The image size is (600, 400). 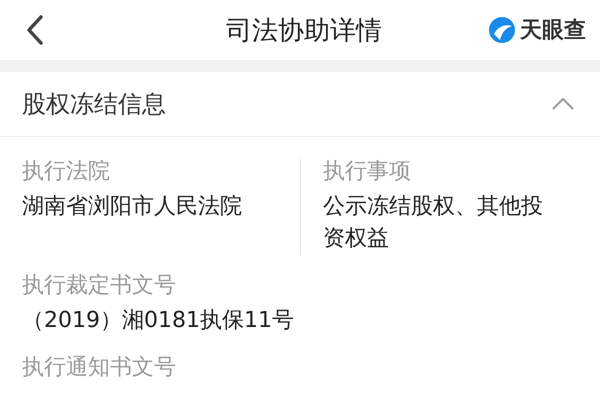 What do you see at coordinates (99, 286) in the screenshot?
I see `field-label: 执行裁定书文号` at bounding box center [99, 286].